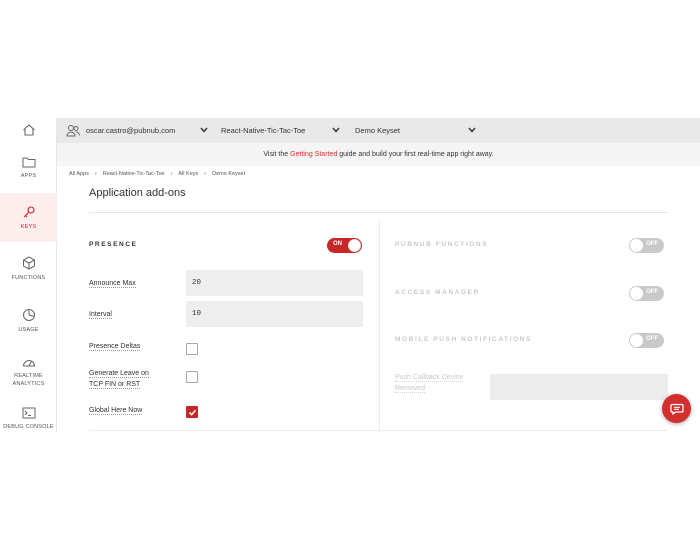 The height and width of the screenshot is (550, 700). Describe the element at coordinates (276, 154) in the screenshot. I see `info-text-before: Visit the` at that location.